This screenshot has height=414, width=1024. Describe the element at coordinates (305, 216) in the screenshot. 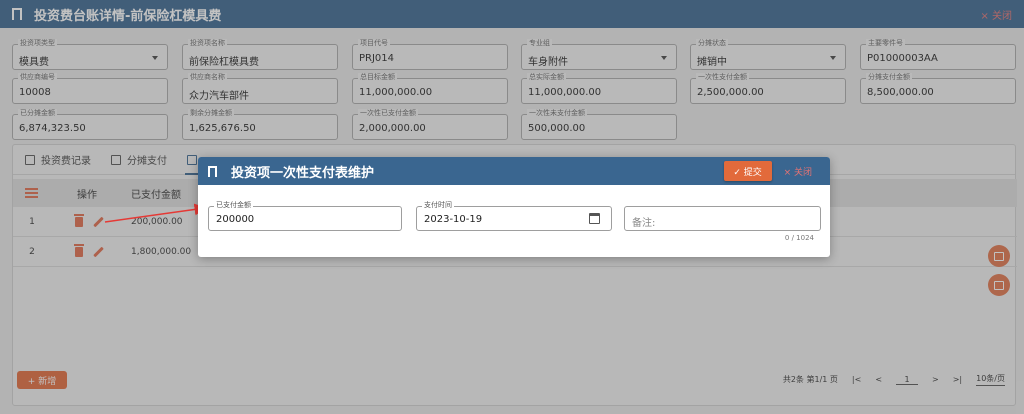

I see `paid-amount-field: 已支付金额 200000` at that location.